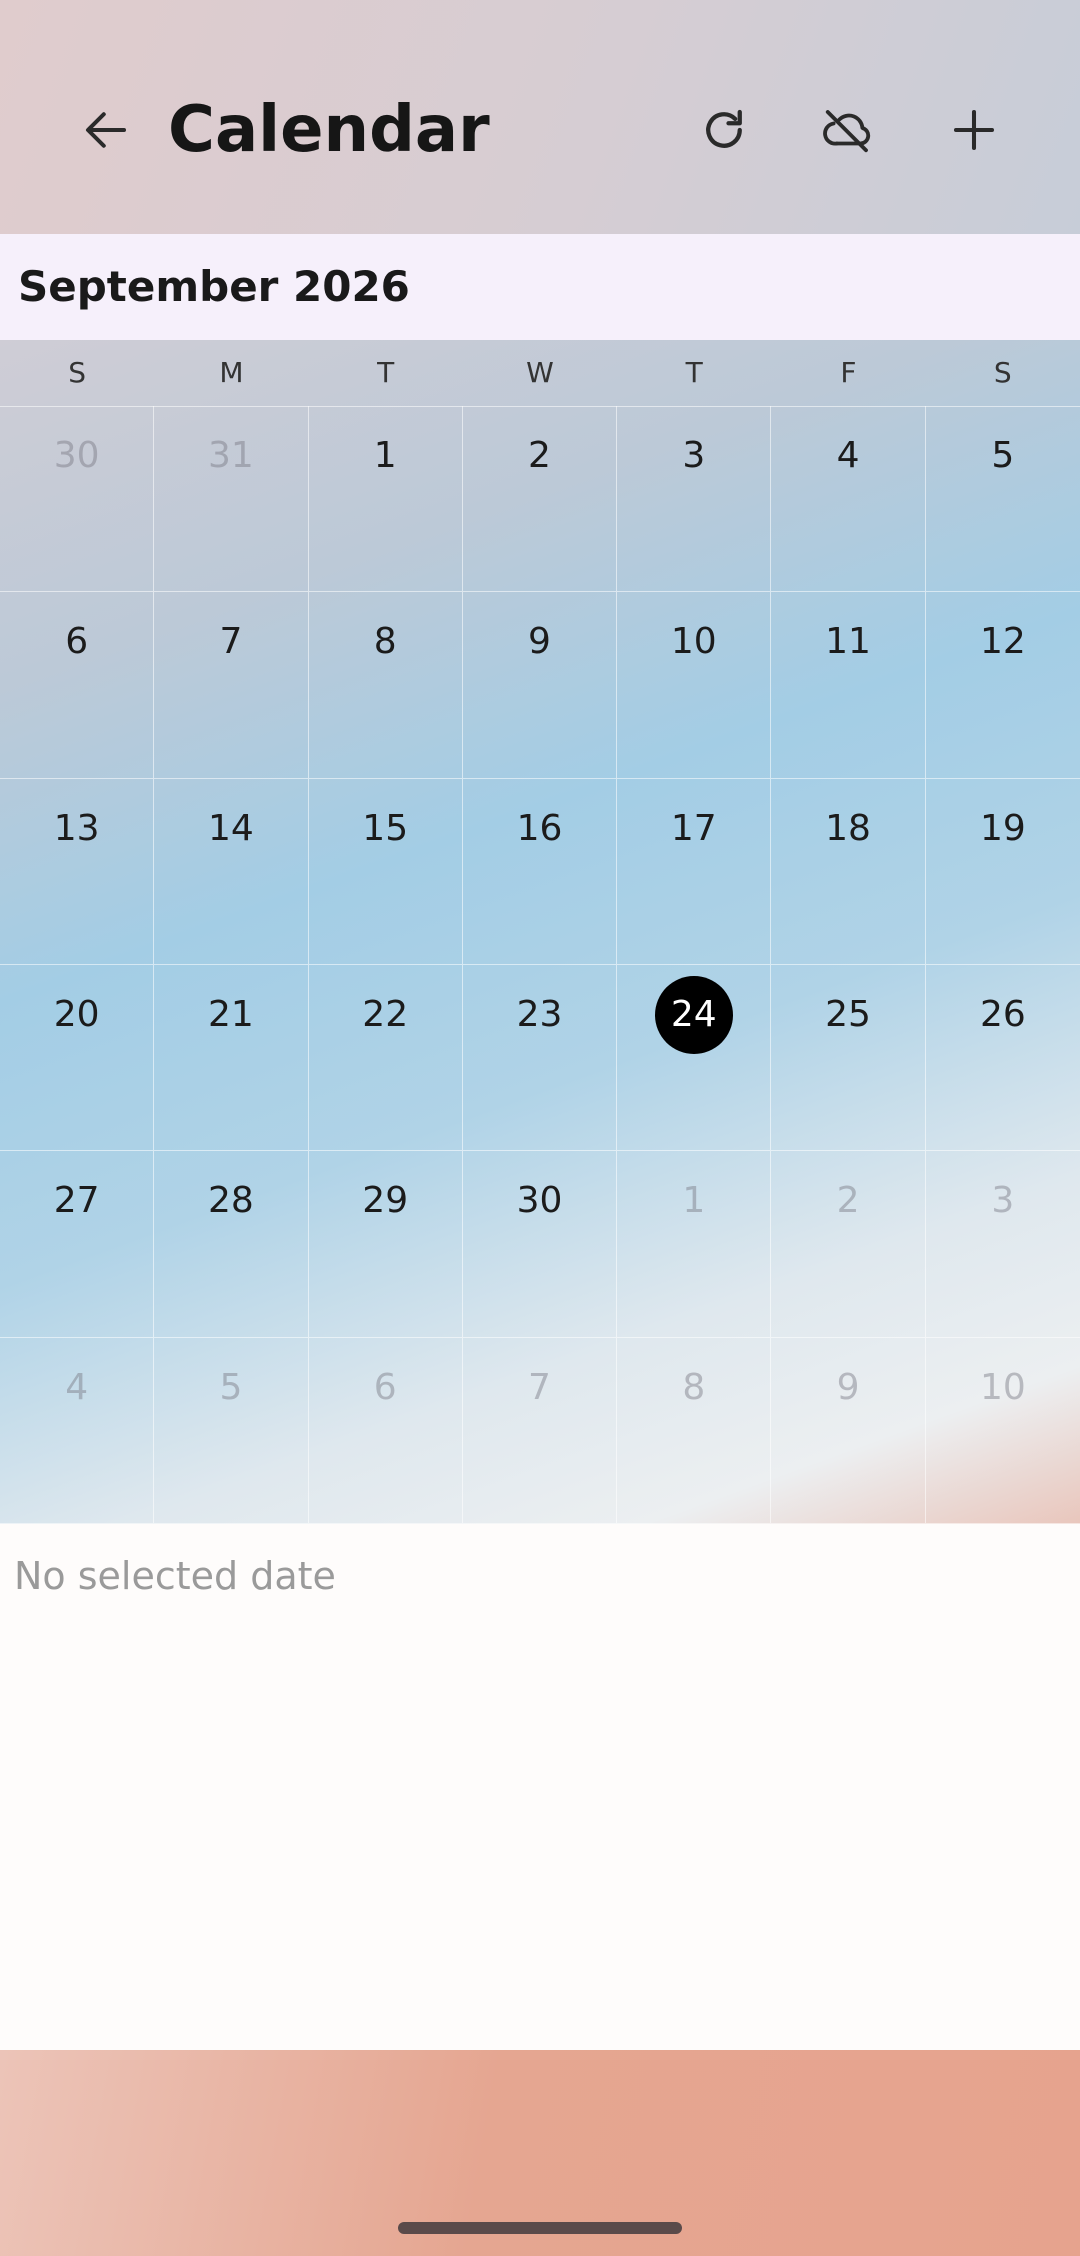  Describe the element at coordinates (1002, 1014) in the screenshot. I see `day-number: 26` at that location.